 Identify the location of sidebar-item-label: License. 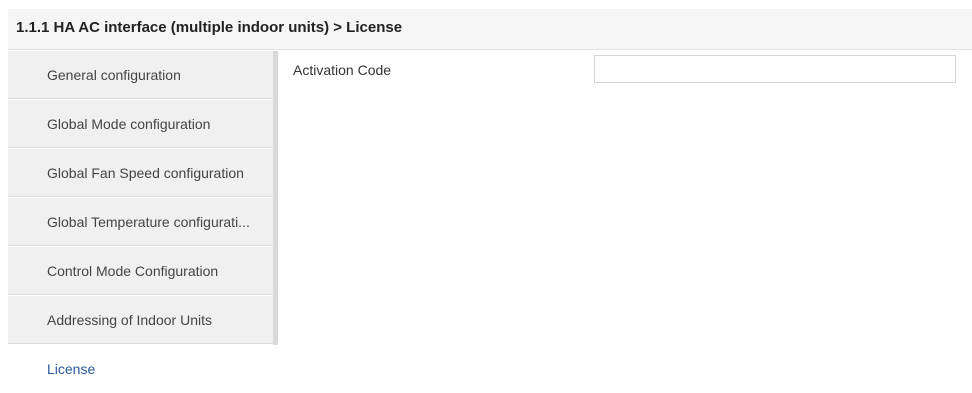
(71, 369).